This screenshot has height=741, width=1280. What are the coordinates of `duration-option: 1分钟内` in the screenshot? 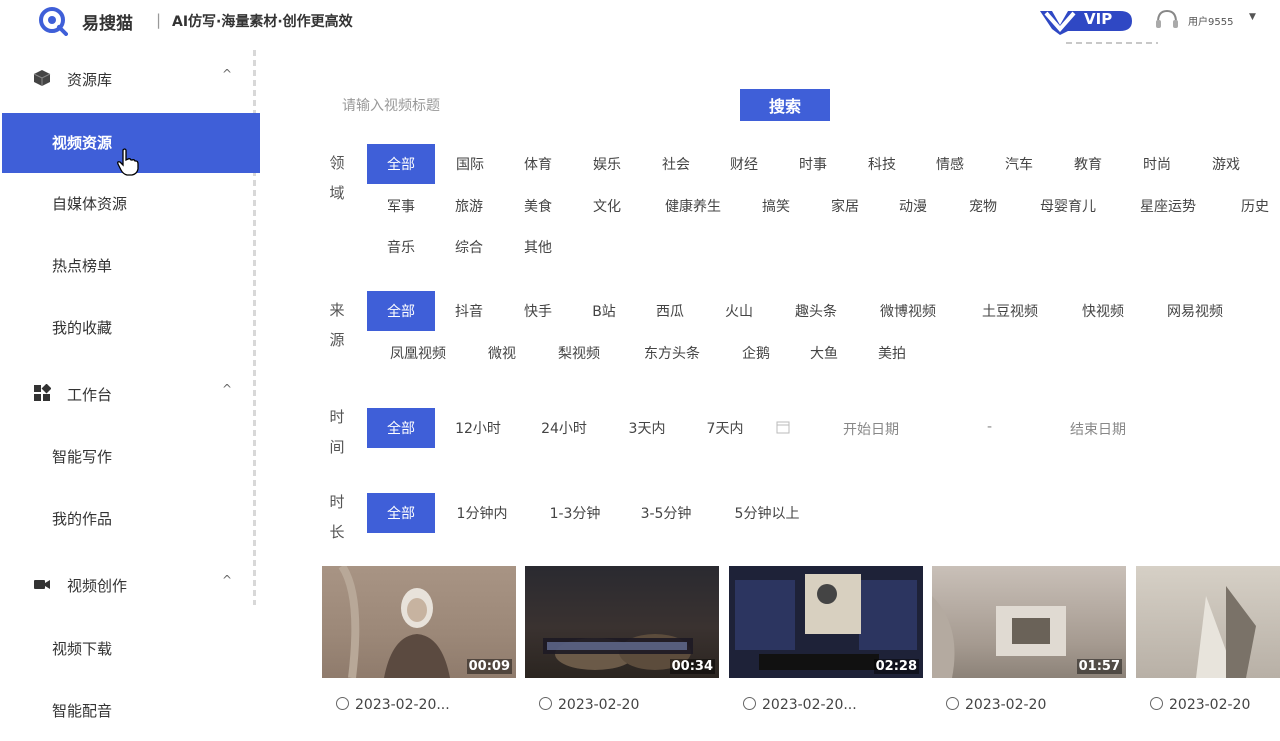 It's located at (482, 513).